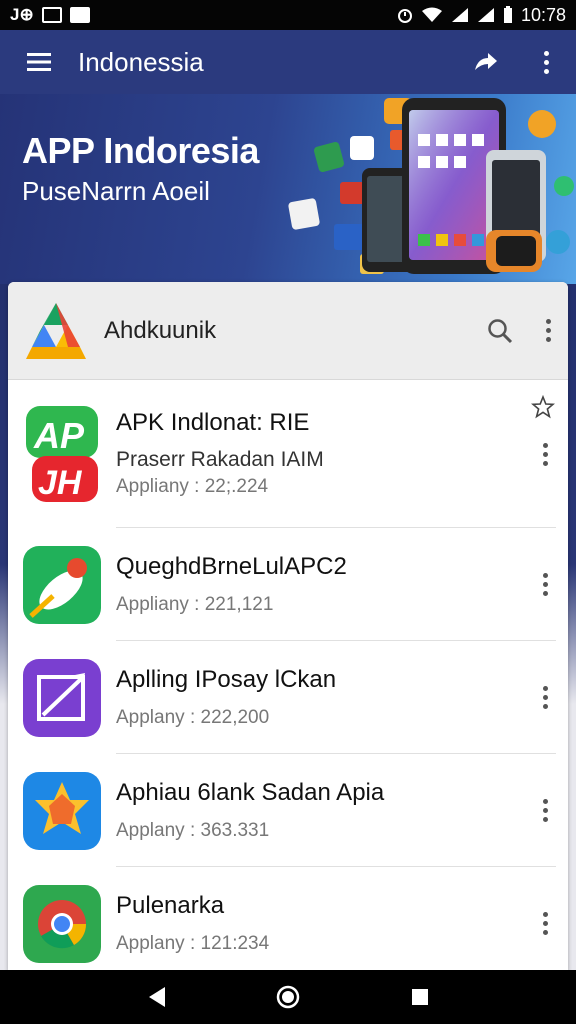 The height and width of the screenshot is (1024, 576). I want to click on svg-text: JH, so click(60, 483).